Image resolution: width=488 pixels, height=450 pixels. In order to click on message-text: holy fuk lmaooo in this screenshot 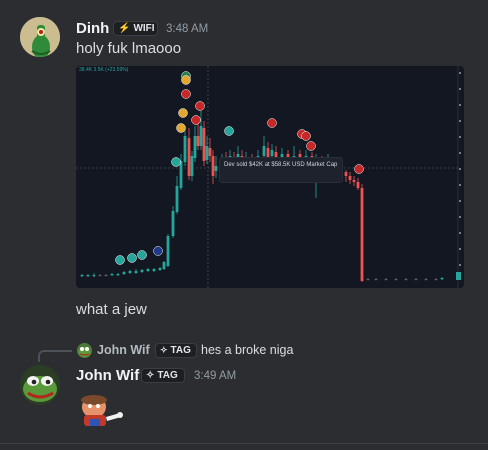, I will do `click(129, 48)`.